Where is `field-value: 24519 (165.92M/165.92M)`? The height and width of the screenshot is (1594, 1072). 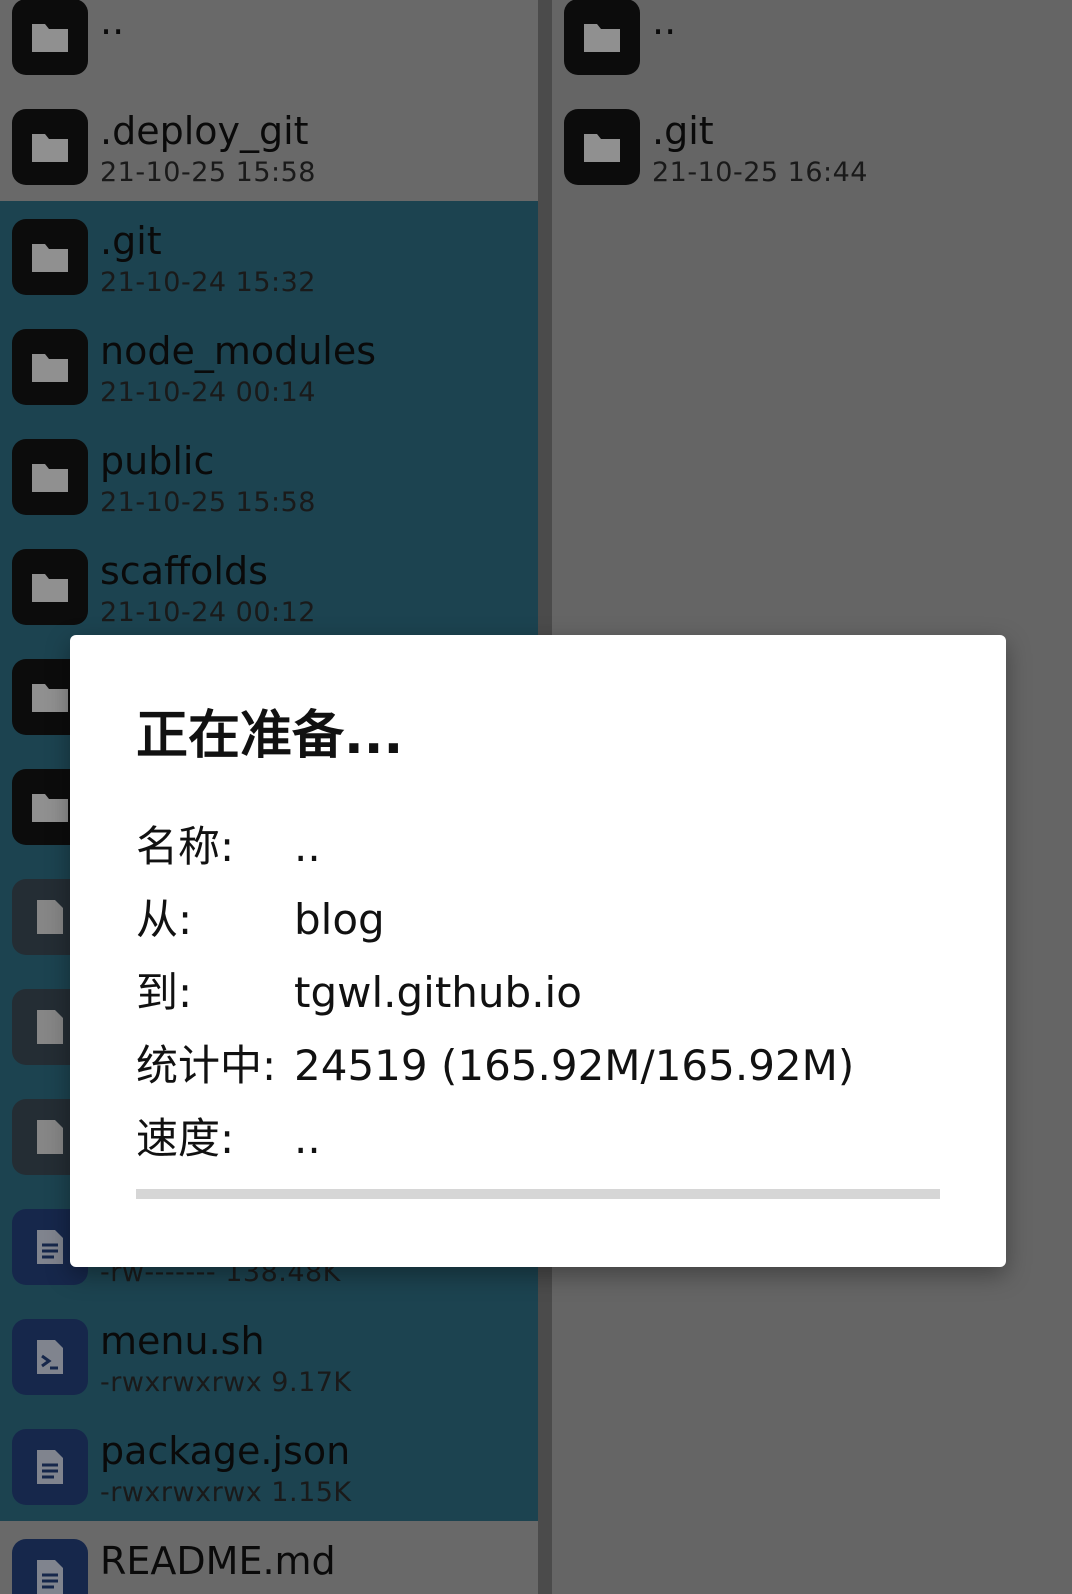 field-value: 24519 (165.92M/165.92M) is located at coordinates (574, 1065).